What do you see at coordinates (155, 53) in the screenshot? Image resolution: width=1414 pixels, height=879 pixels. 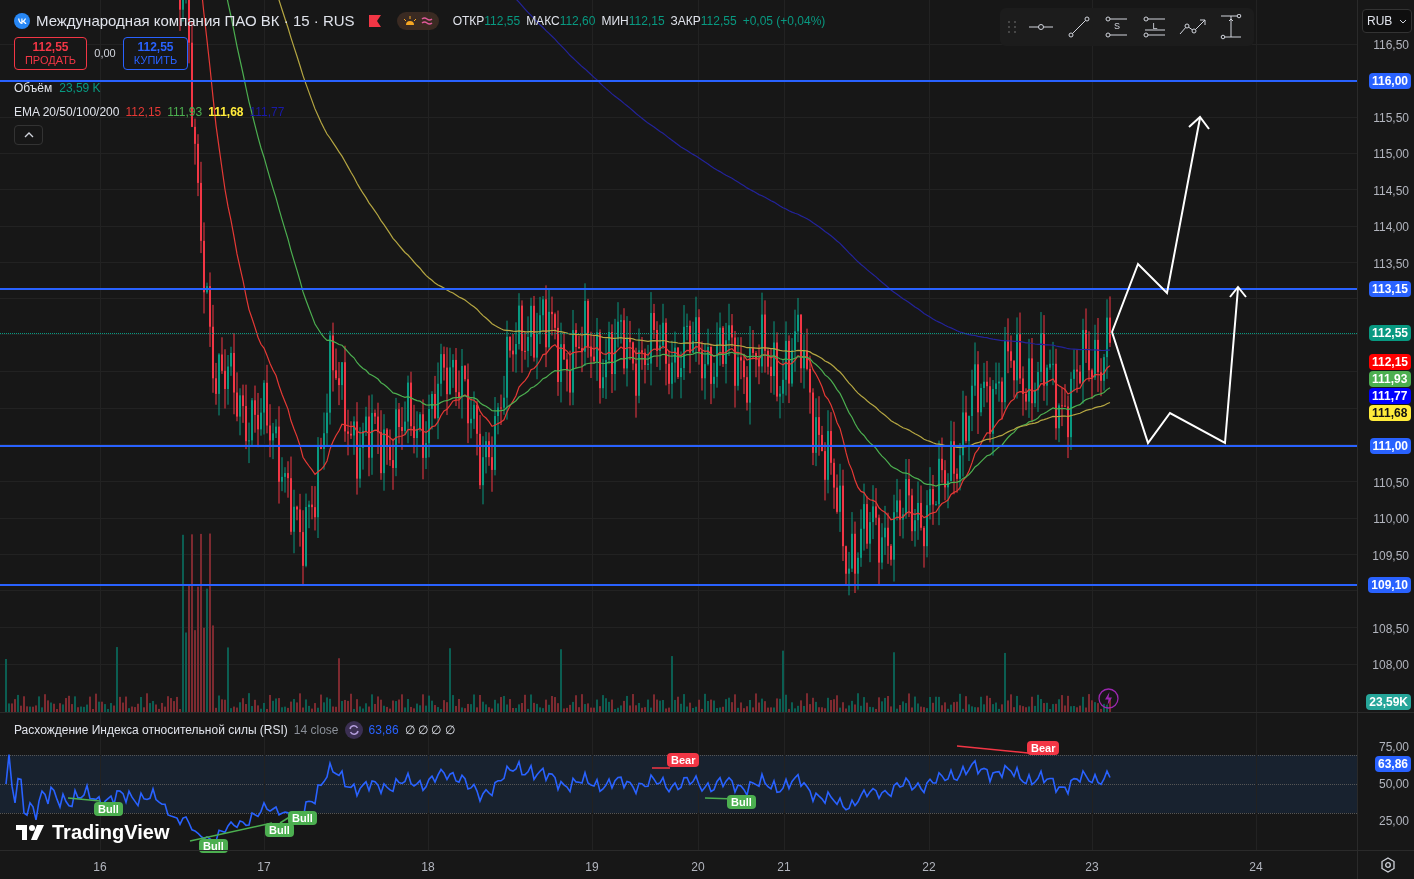 I see `buy-button: 112,55 КУПИТЬ` at bounding box center [155, 53].